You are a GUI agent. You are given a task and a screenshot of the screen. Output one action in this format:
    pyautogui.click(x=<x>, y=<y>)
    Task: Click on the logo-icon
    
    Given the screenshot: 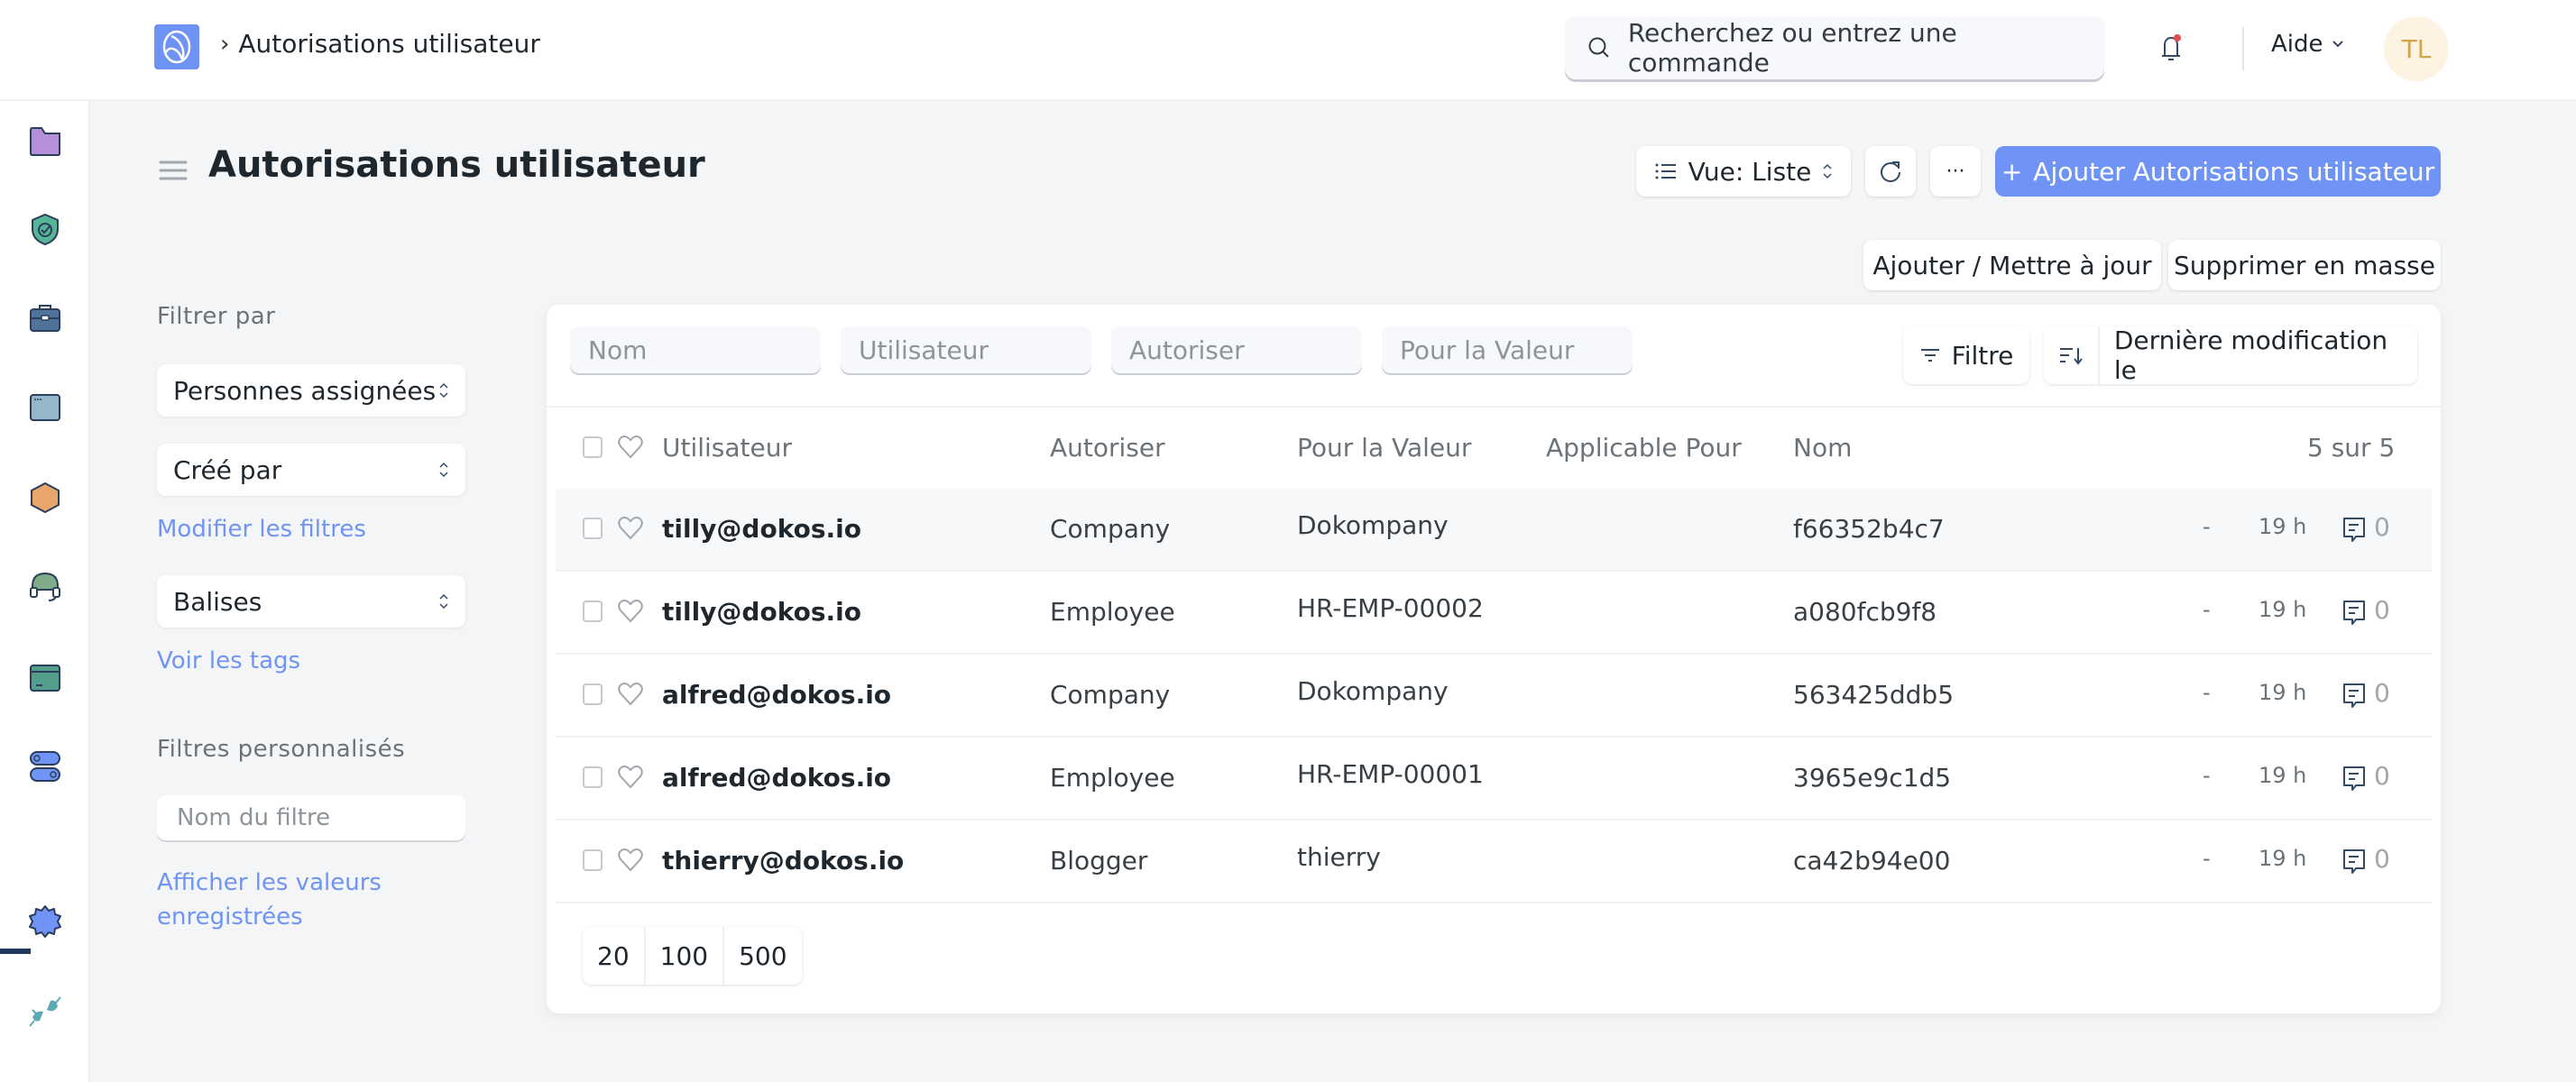 What is the action you would take?
    pyautogui.click(x=176, y=47)
    